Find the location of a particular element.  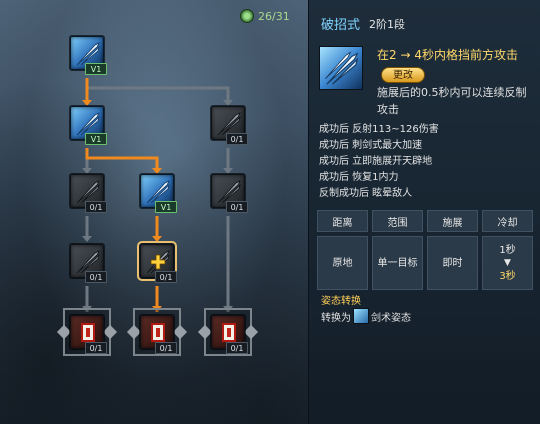

skill-icon is located at coordinates (341, 68).